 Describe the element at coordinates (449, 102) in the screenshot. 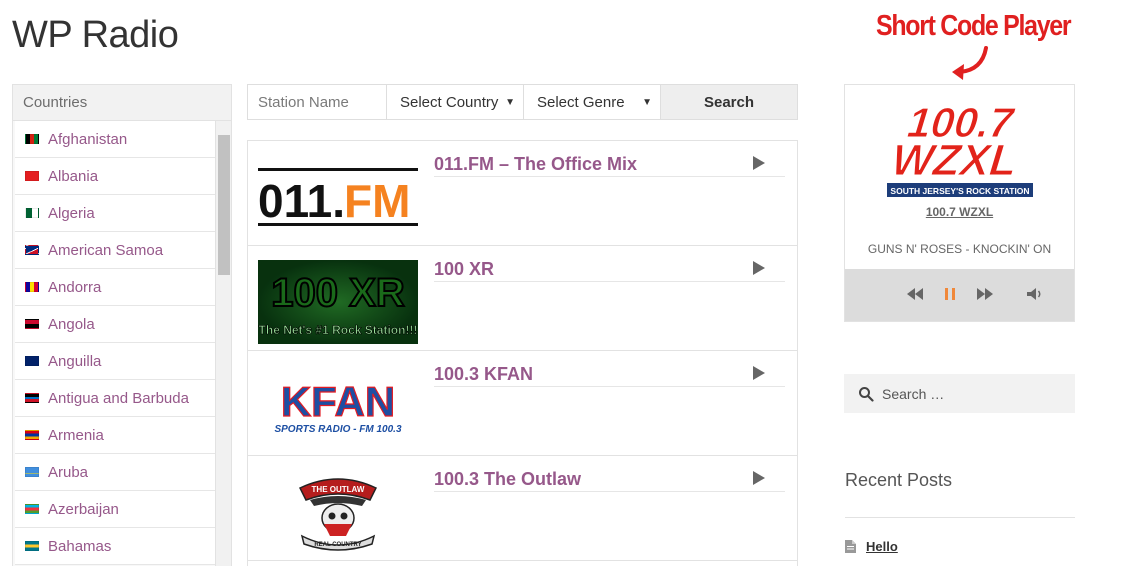

I see `country-select-value: Select Country` at that location.